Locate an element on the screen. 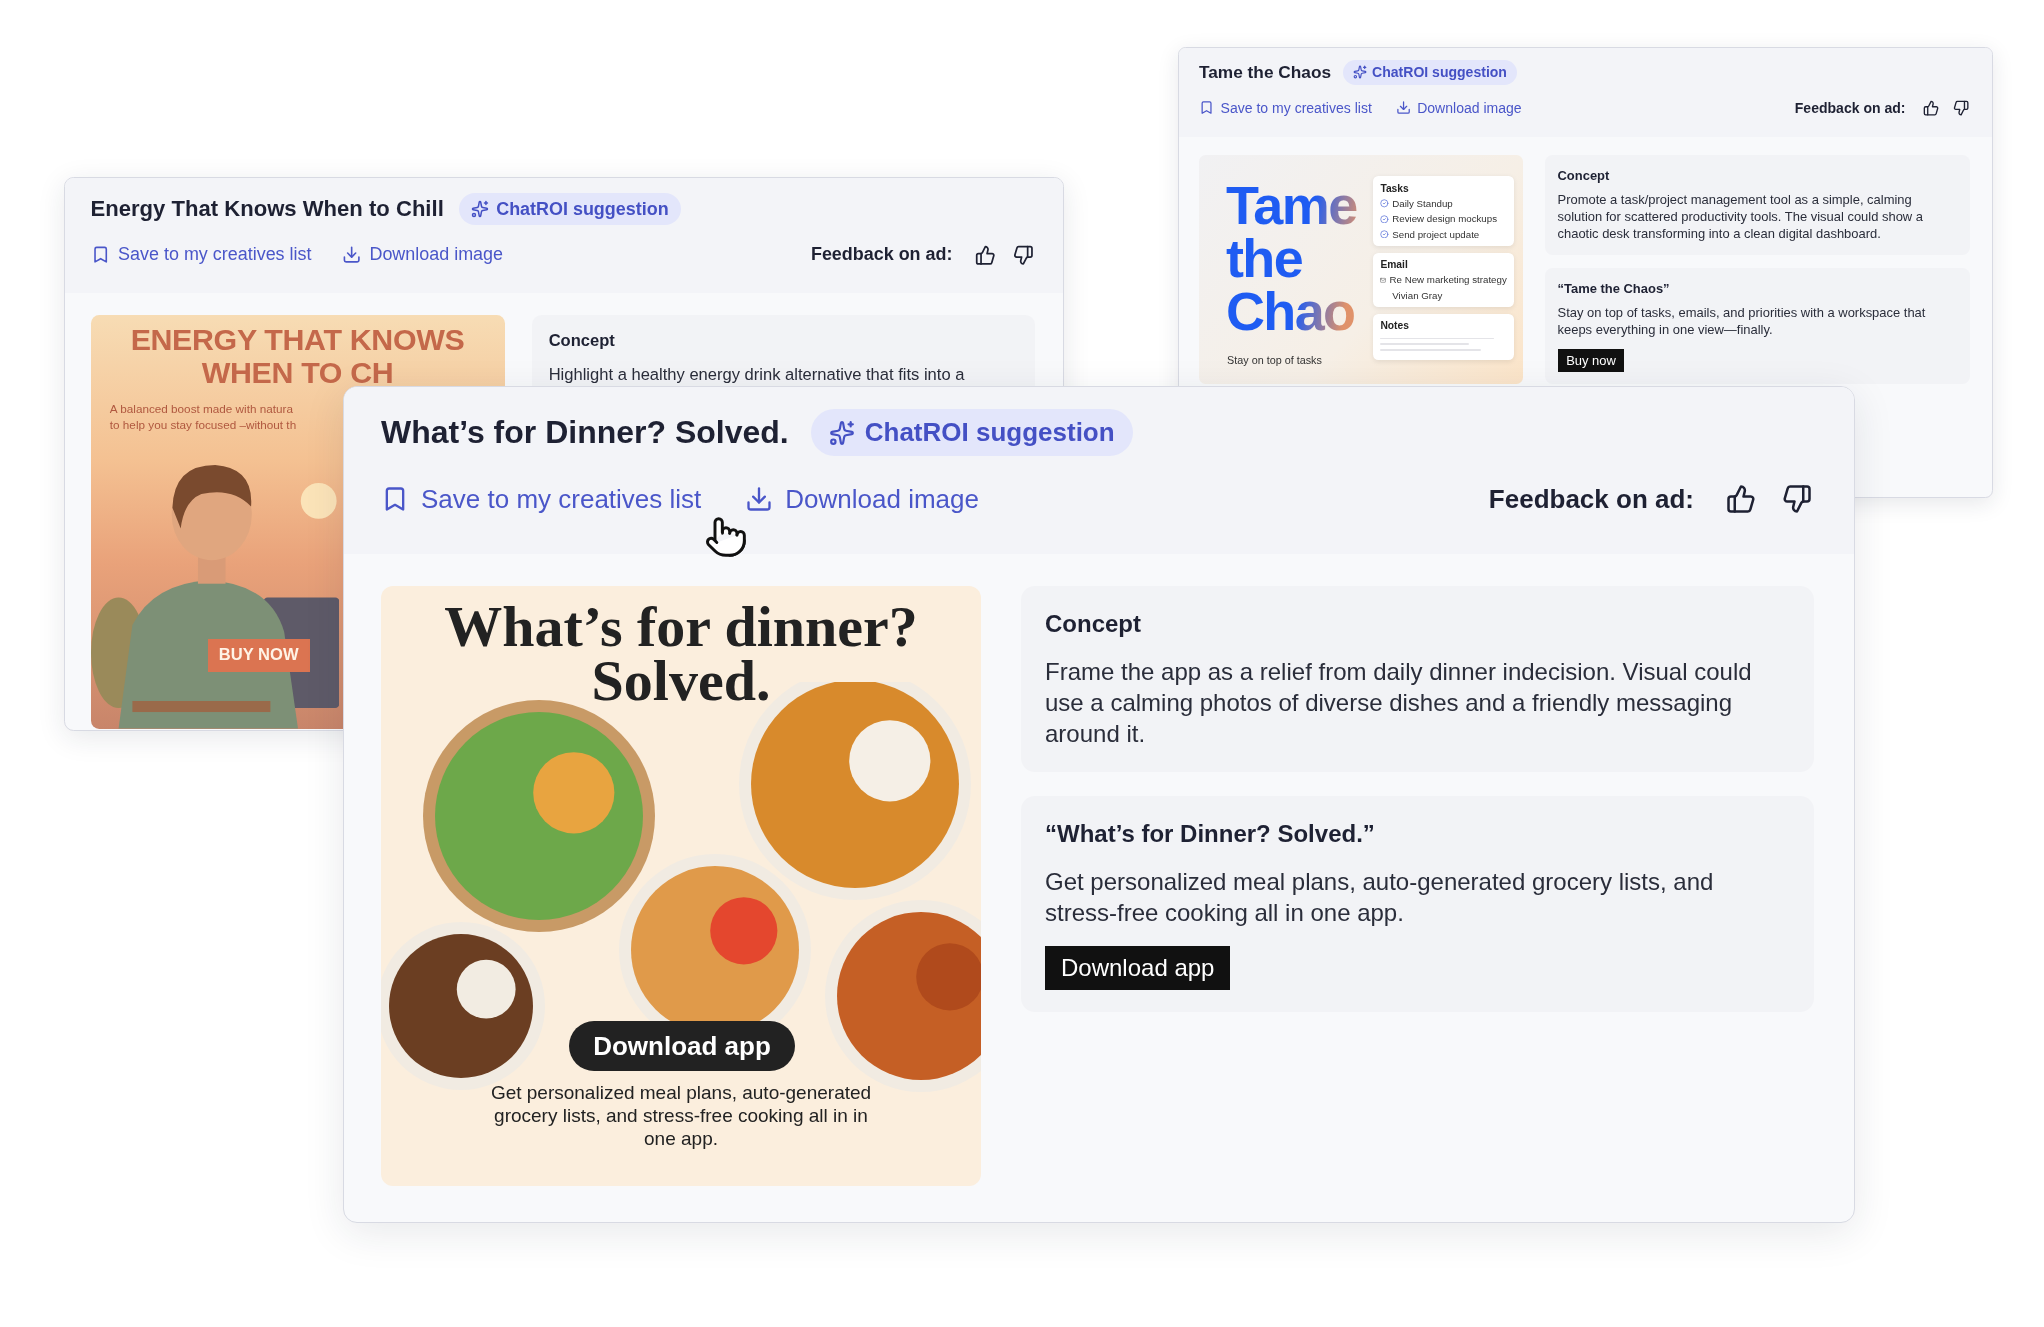  buy-now-button: BUY NOW is located at coordinates (258, 655).